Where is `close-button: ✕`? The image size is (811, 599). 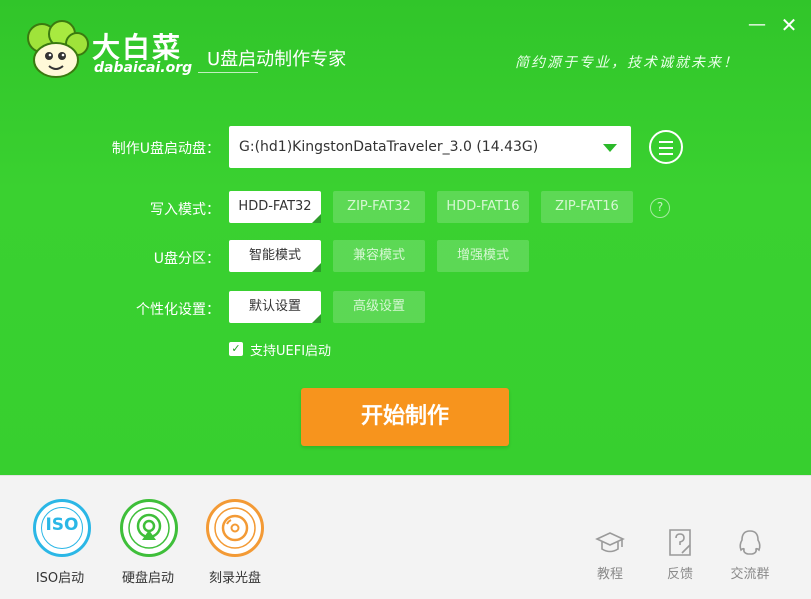
close-button: ✕ is located at coordinates (789, 25).